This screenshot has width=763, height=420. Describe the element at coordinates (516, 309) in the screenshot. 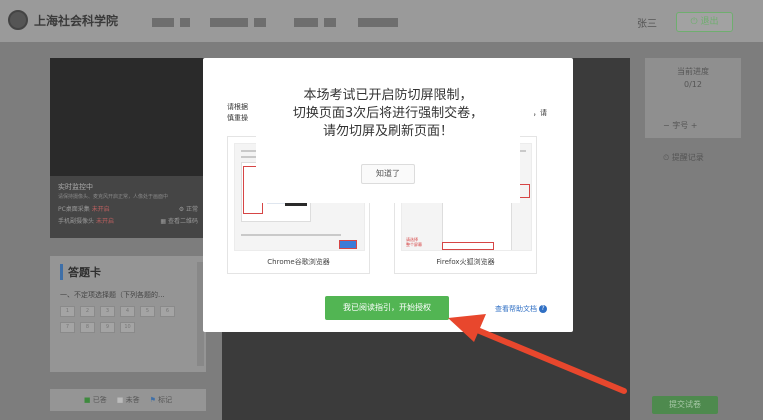

I see `help-docs-label: 查看帮助文档` at that location.